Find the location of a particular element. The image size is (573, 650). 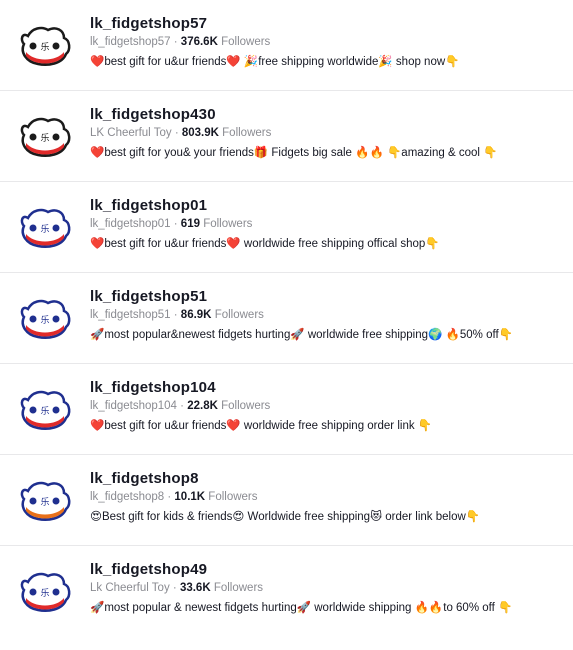

follower-count: 803.9K is located at coordinates (200, 133).